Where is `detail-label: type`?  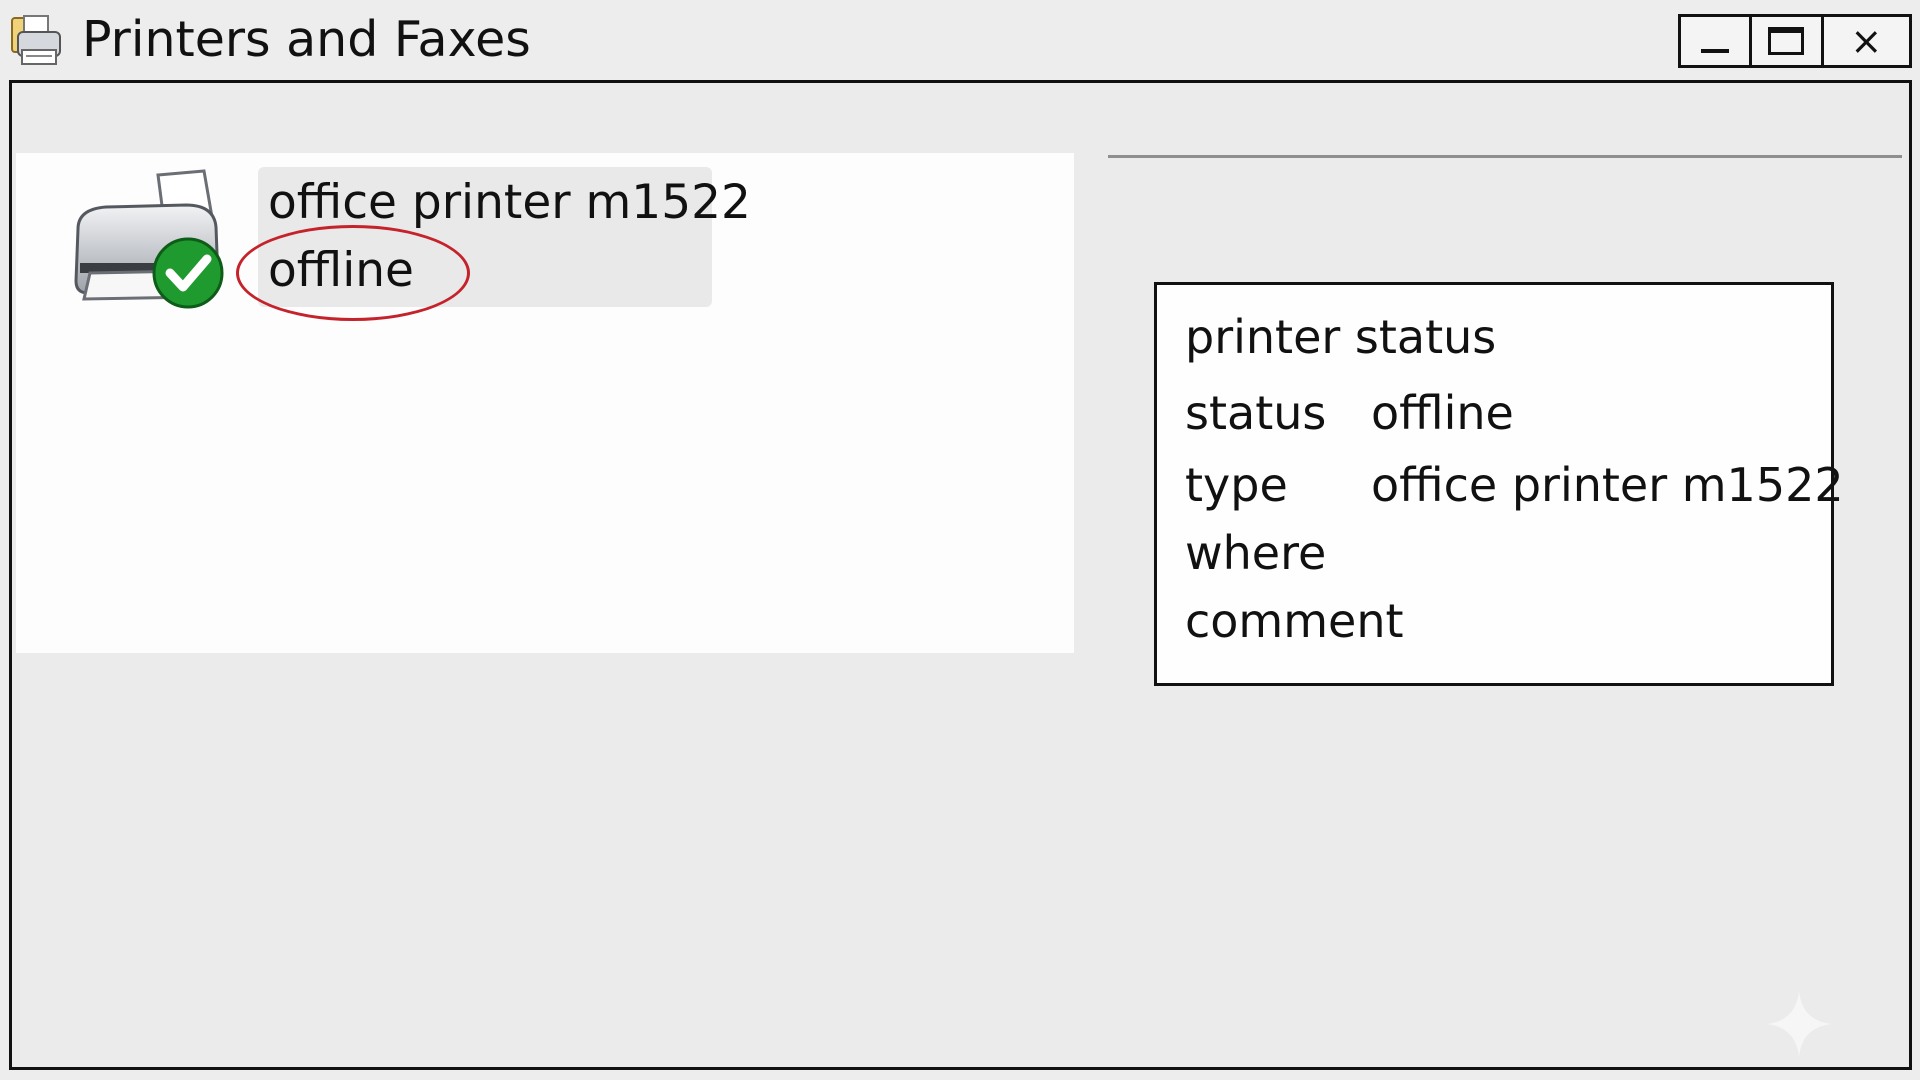 detail-label: type is located at coordinates (1236, 485).